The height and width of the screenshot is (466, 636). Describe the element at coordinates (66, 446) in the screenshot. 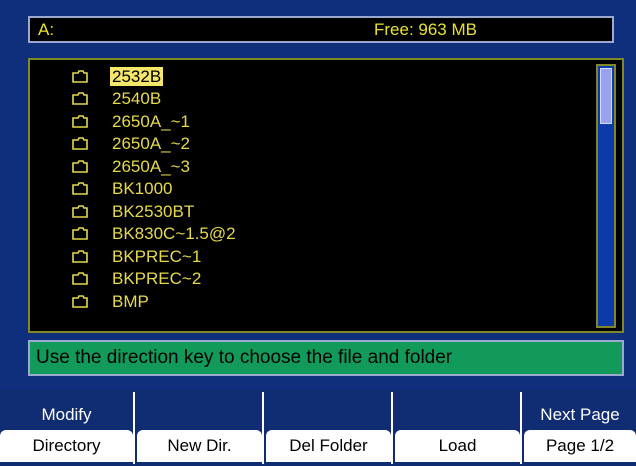

I see `softkey-1-bottom-label: Directory` at that location.